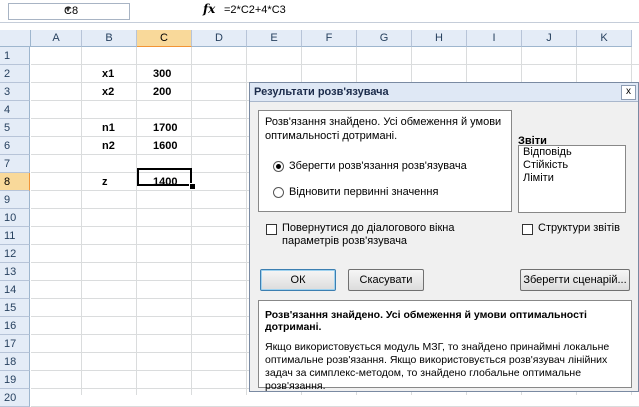  What do you see at coordinates (255, 10) in the screenshot?
I see `formula-input: =2*C2+4*C3` at bounding box center [255, 10].